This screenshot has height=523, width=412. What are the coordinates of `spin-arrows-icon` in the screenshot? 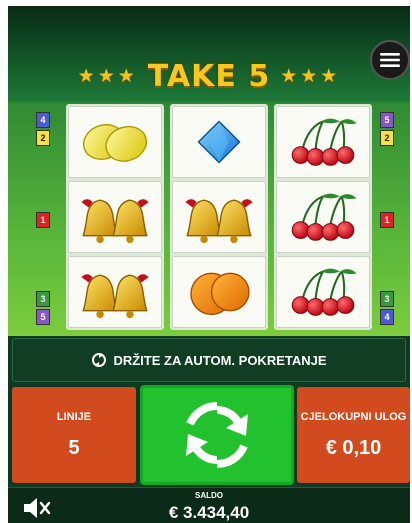 It's located at (217, 435).